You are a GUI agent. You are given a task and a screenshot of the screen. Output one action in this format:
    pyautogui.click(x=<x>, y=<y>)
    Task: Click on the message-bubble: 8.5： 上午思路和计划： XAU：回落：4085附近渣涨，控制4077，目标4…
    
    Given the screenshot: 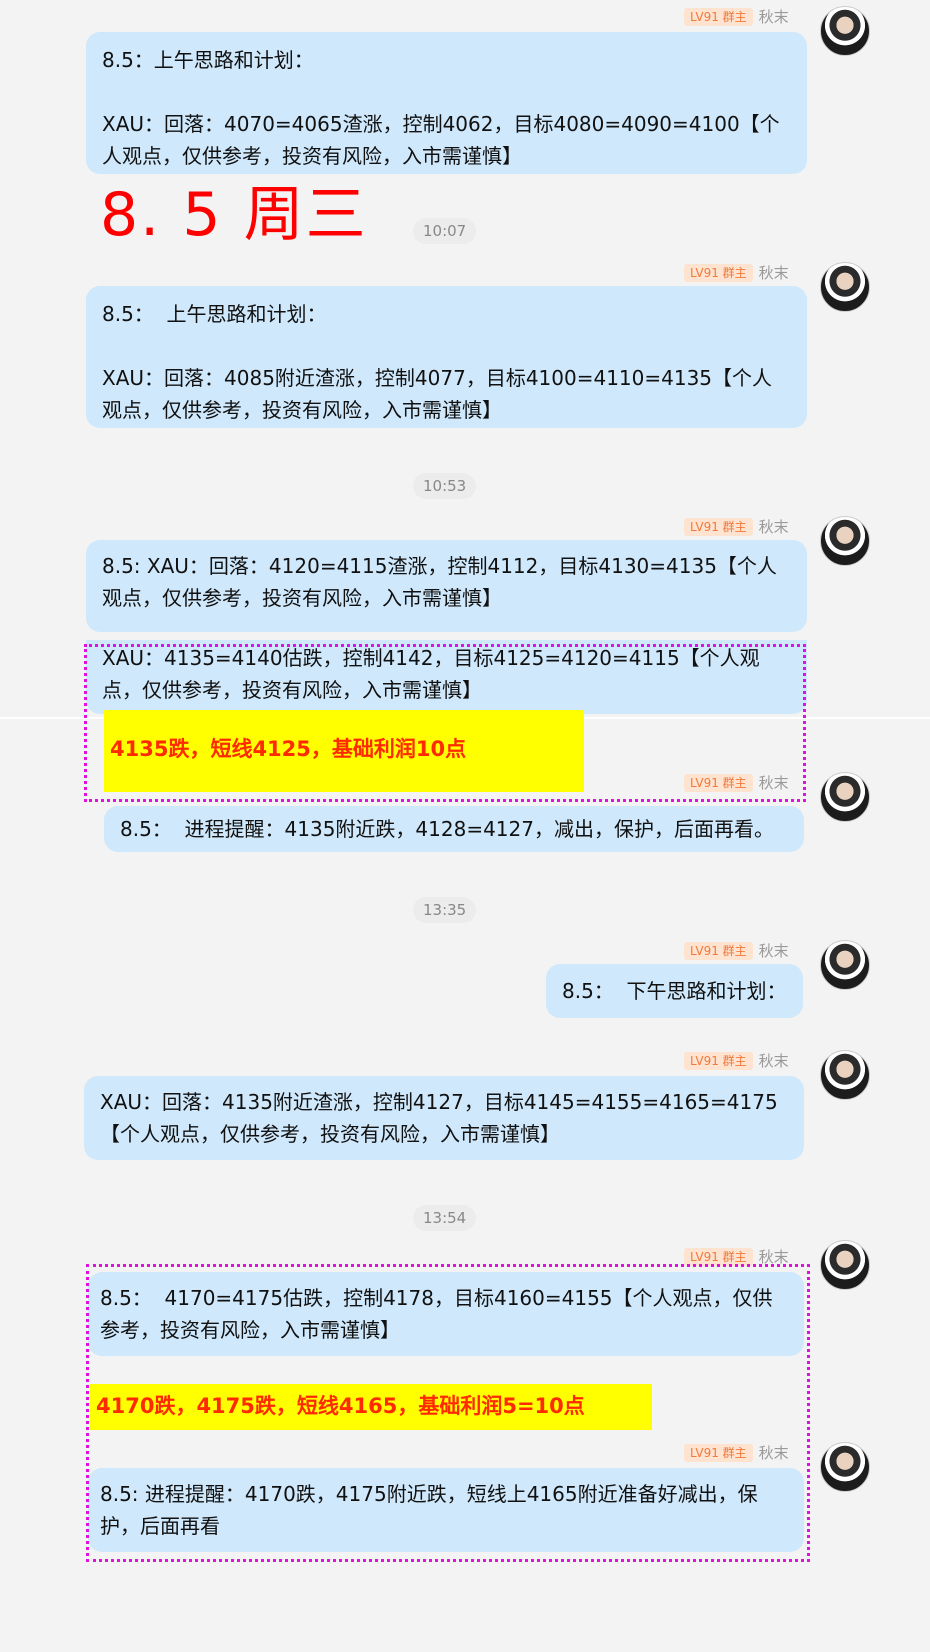 What is the action you would take?
    pyautogui.click(x=446, y=357)
    